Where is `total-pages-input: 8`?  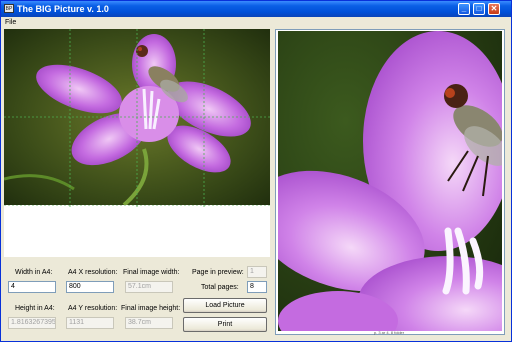
total-pages-input: 8 is located at coordinates (257, 287).